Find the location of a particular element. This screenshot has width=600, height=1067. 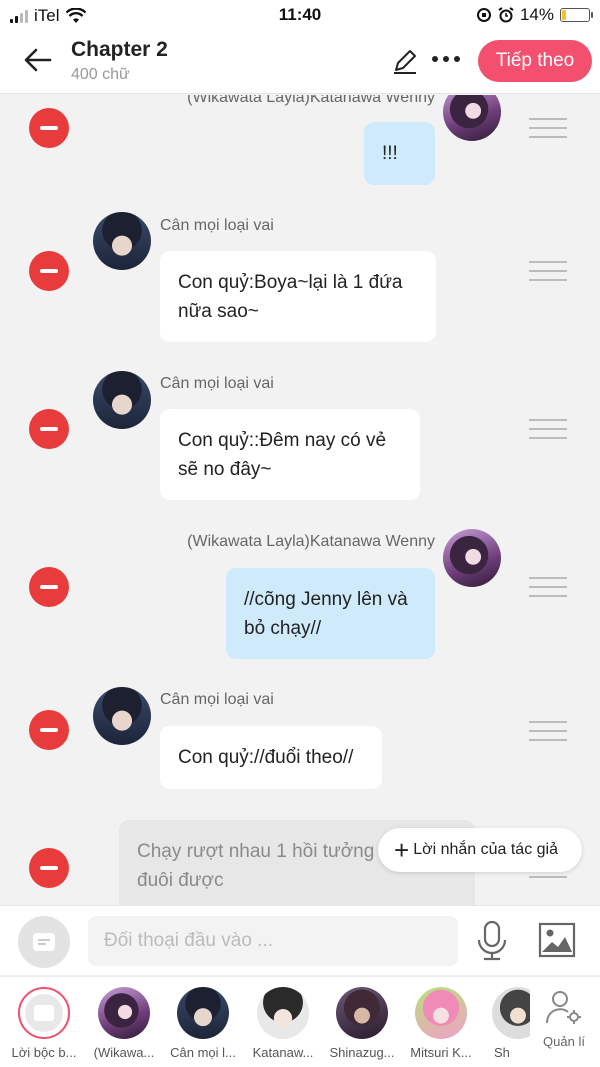

manage-characters-button: Quản lí is located at coordinates (564, 1019).